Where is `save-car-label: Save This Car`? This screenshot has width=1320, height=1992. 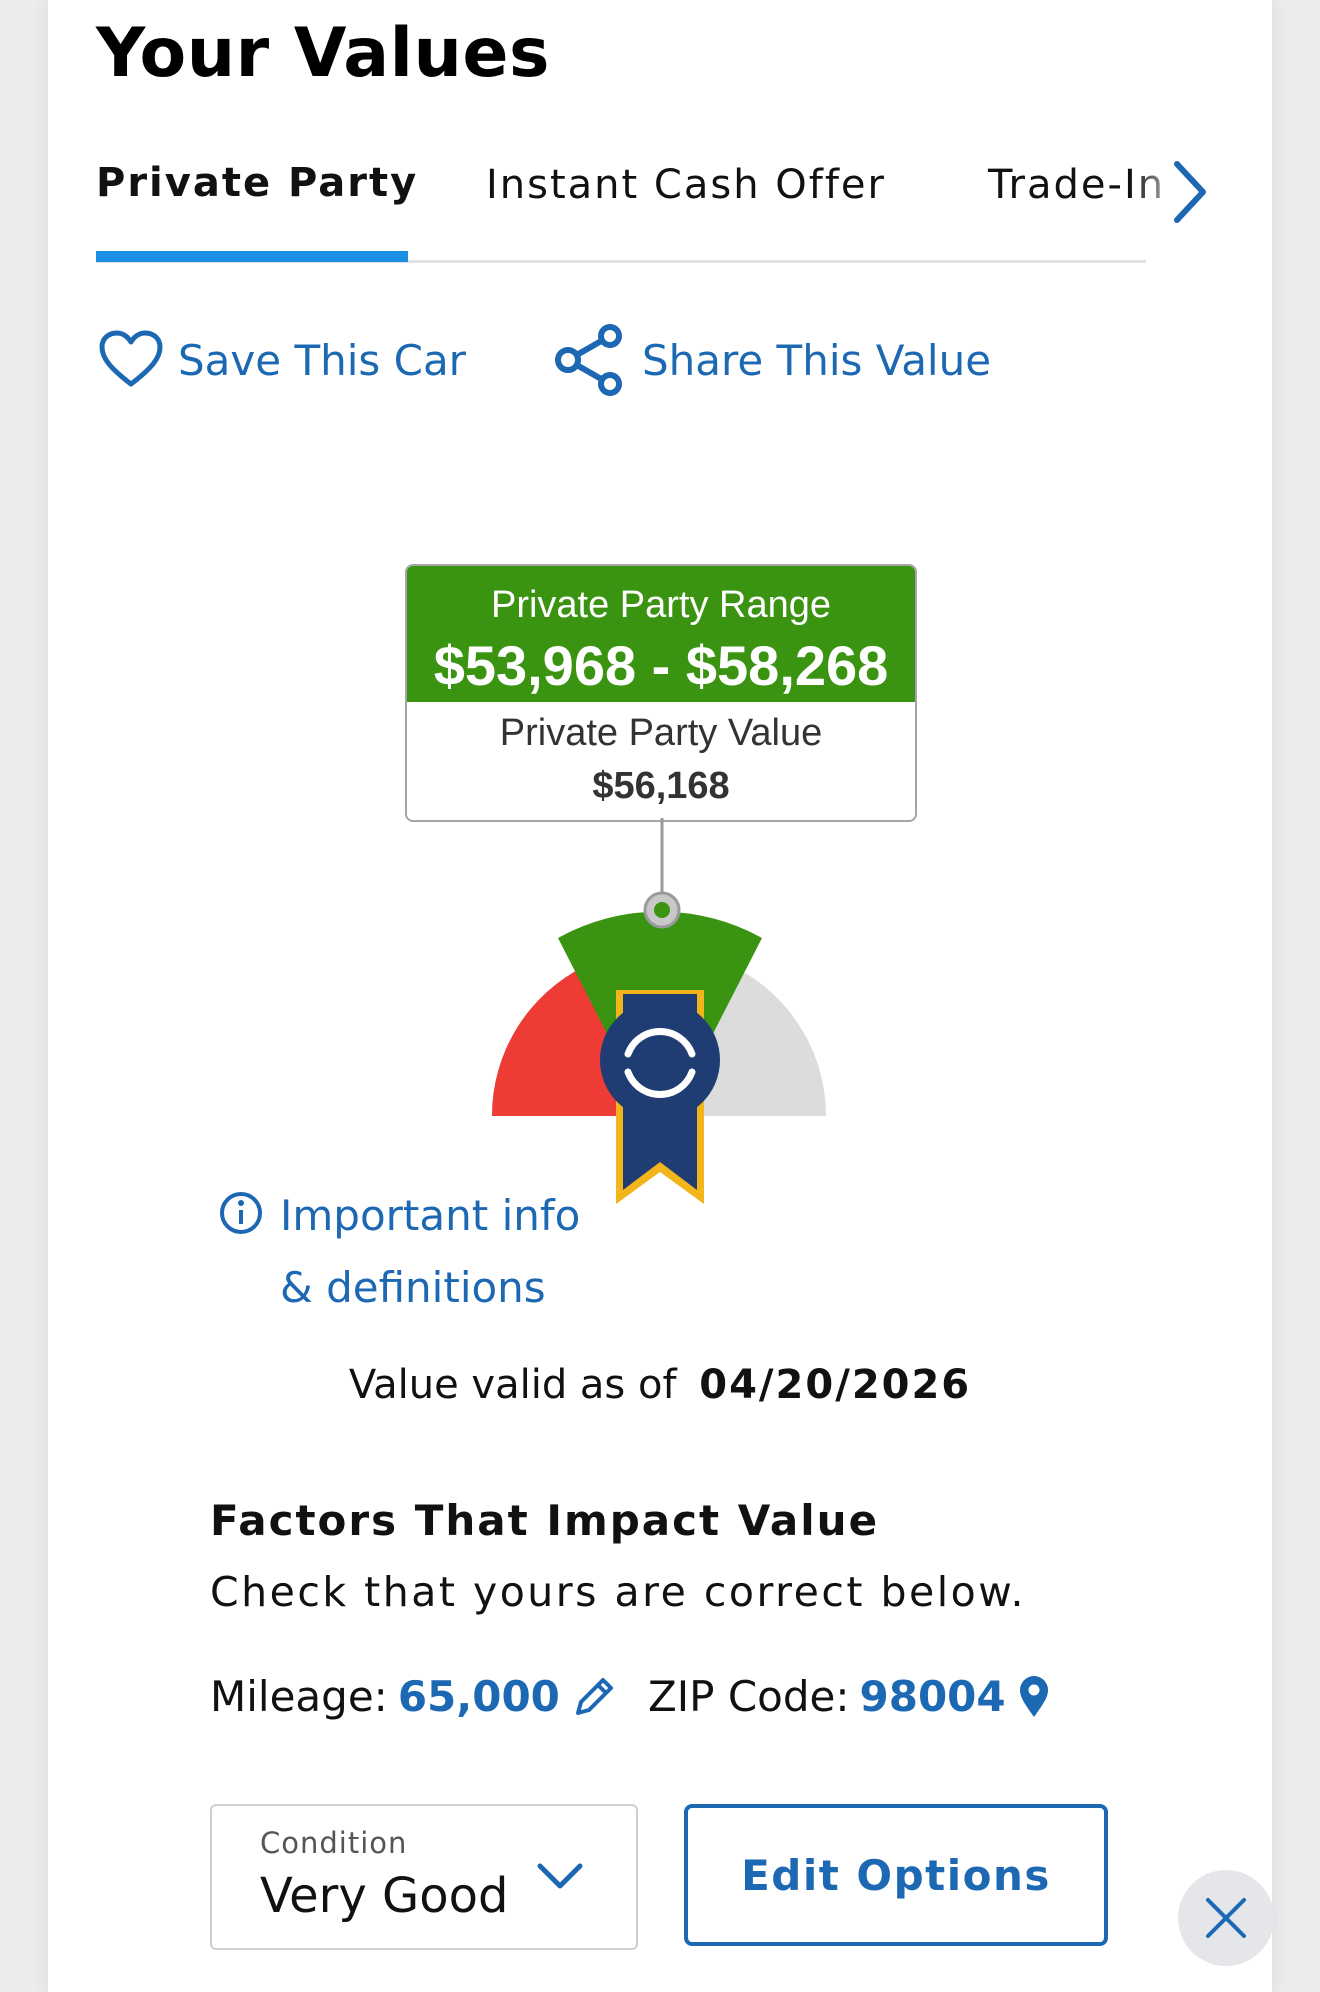
save-car-label: Save This Car is located at coordinates (322, 360).